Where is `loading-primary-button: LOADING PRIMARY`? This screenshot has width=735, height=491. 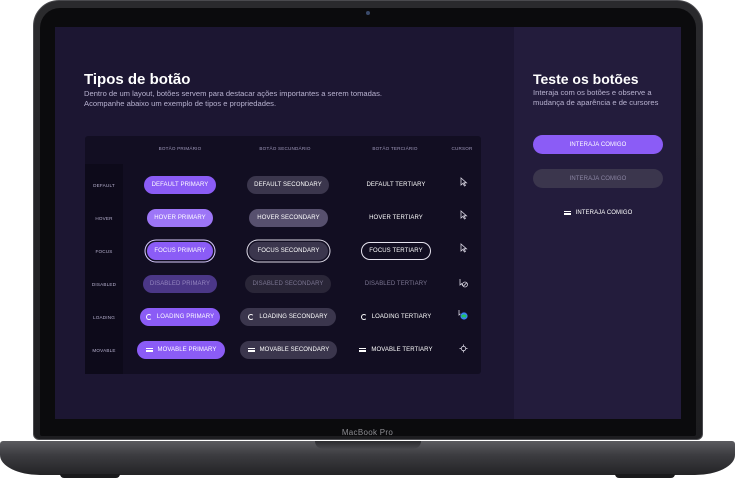 loading-primary-button: LOADING PRIMARY is located at coordinates (180, 317).